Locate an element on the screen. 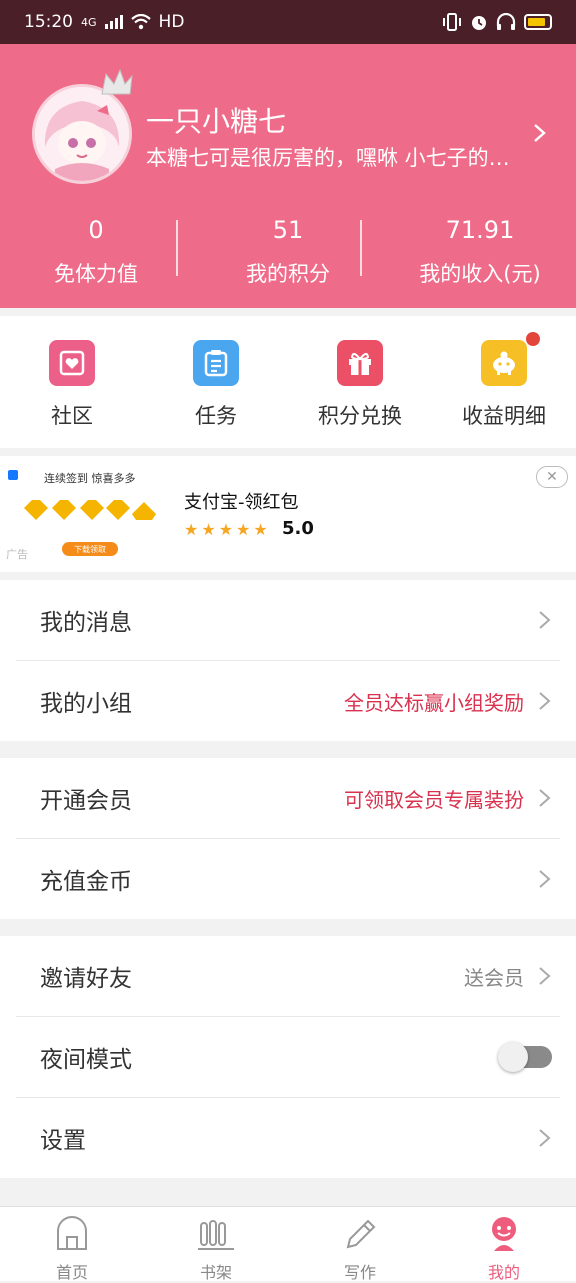 Image resolution: width=576 pixels, height=1283 pixels. piggy-bank-icon is located at coordinates (504, 363).